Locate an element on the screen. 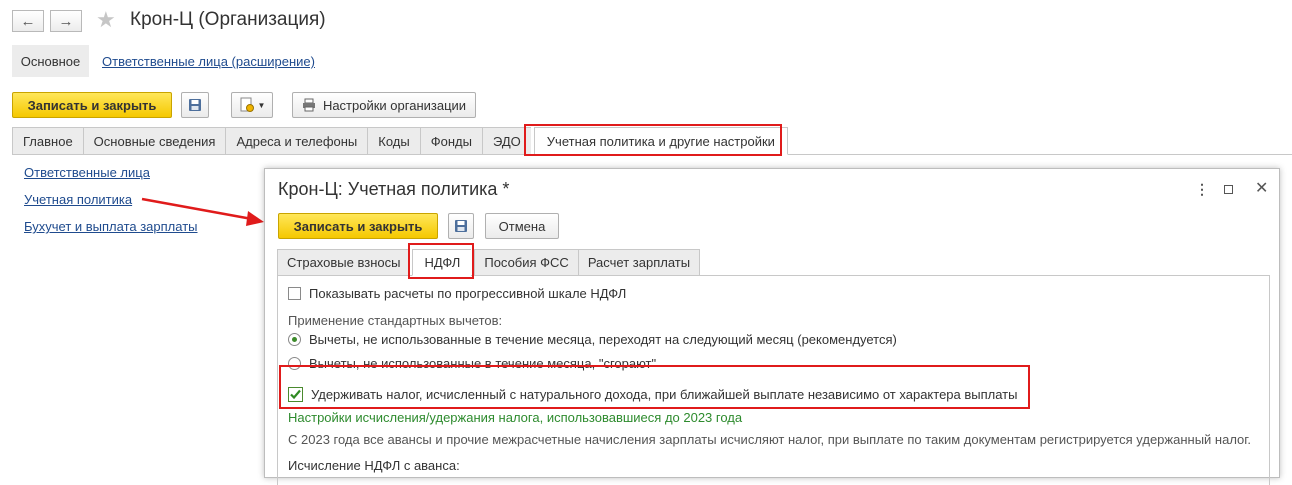 The width and height of the screenshot is (1292, 485). document-gear-icon is located at coordinates (247, 104).